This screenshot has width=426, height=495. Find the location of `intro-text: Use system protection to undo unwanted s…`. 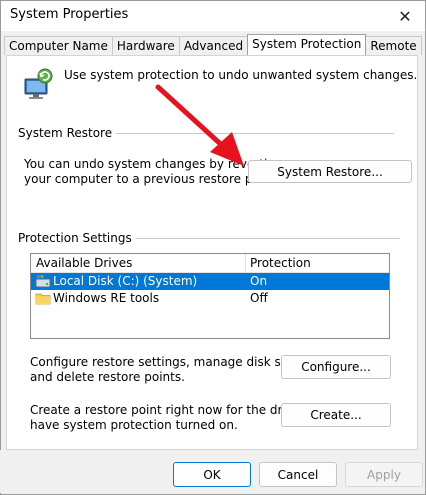

intro-text: Use system protection to undo unwanted s… is located at coordinates (241, 75).